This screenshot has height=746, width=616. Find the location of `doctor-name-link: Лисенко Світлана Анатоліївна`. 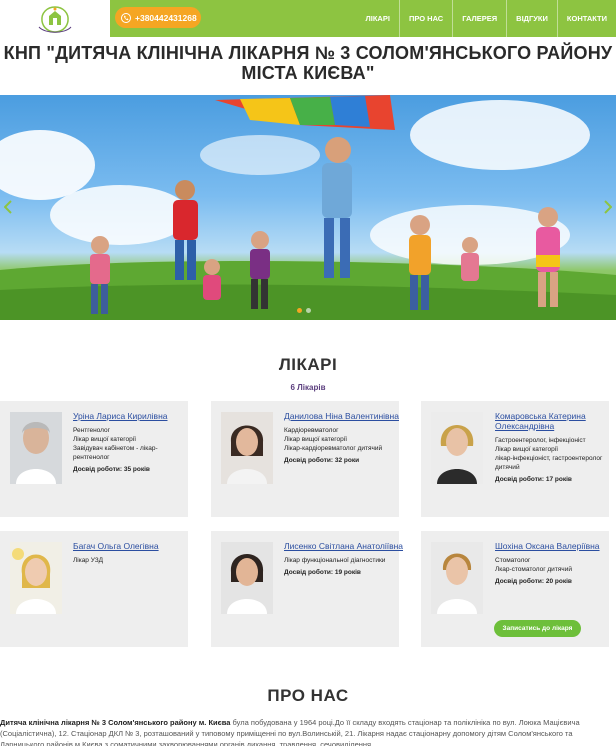

doctor-name-link: Лисенко Світлана Анатоліївна is located at coordinates (344, 546).